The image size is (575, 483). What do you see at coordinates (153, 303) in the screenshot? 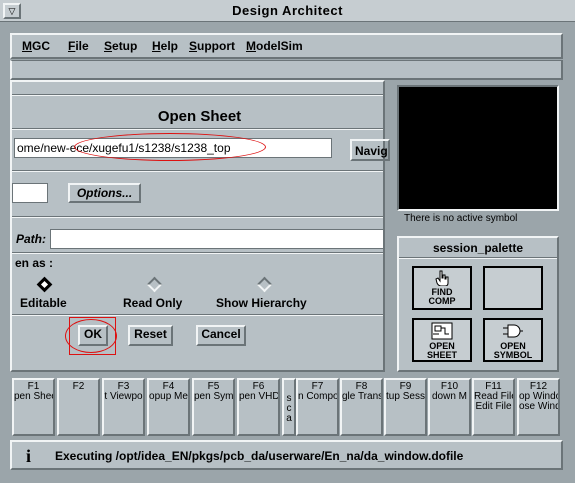
I see `read-only-label: Read Only` at bounding box center [153, 303].